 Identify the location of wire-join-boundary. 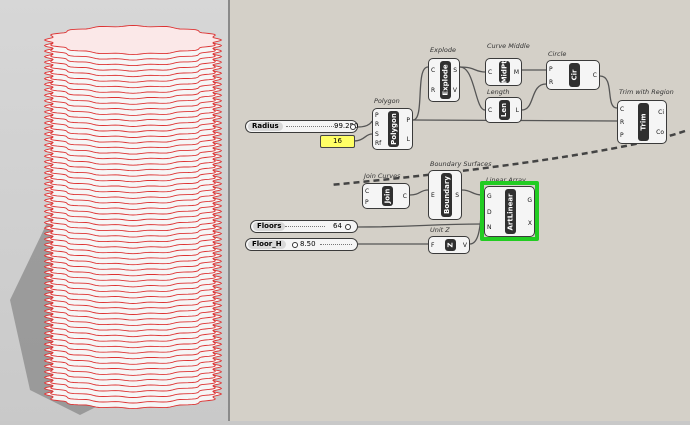
(419, 192).